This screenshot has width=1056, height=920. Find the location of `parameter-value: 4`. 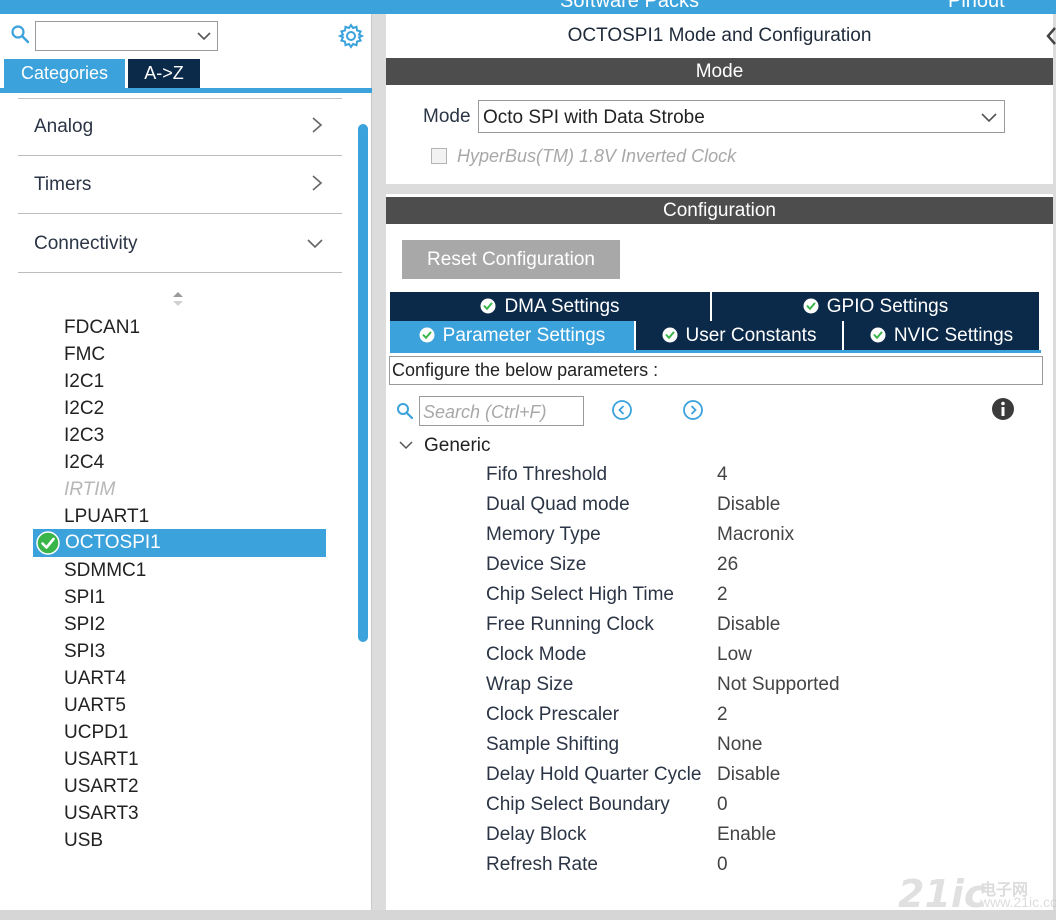

parameter-value: 4 is located at coordinates (722, 475).